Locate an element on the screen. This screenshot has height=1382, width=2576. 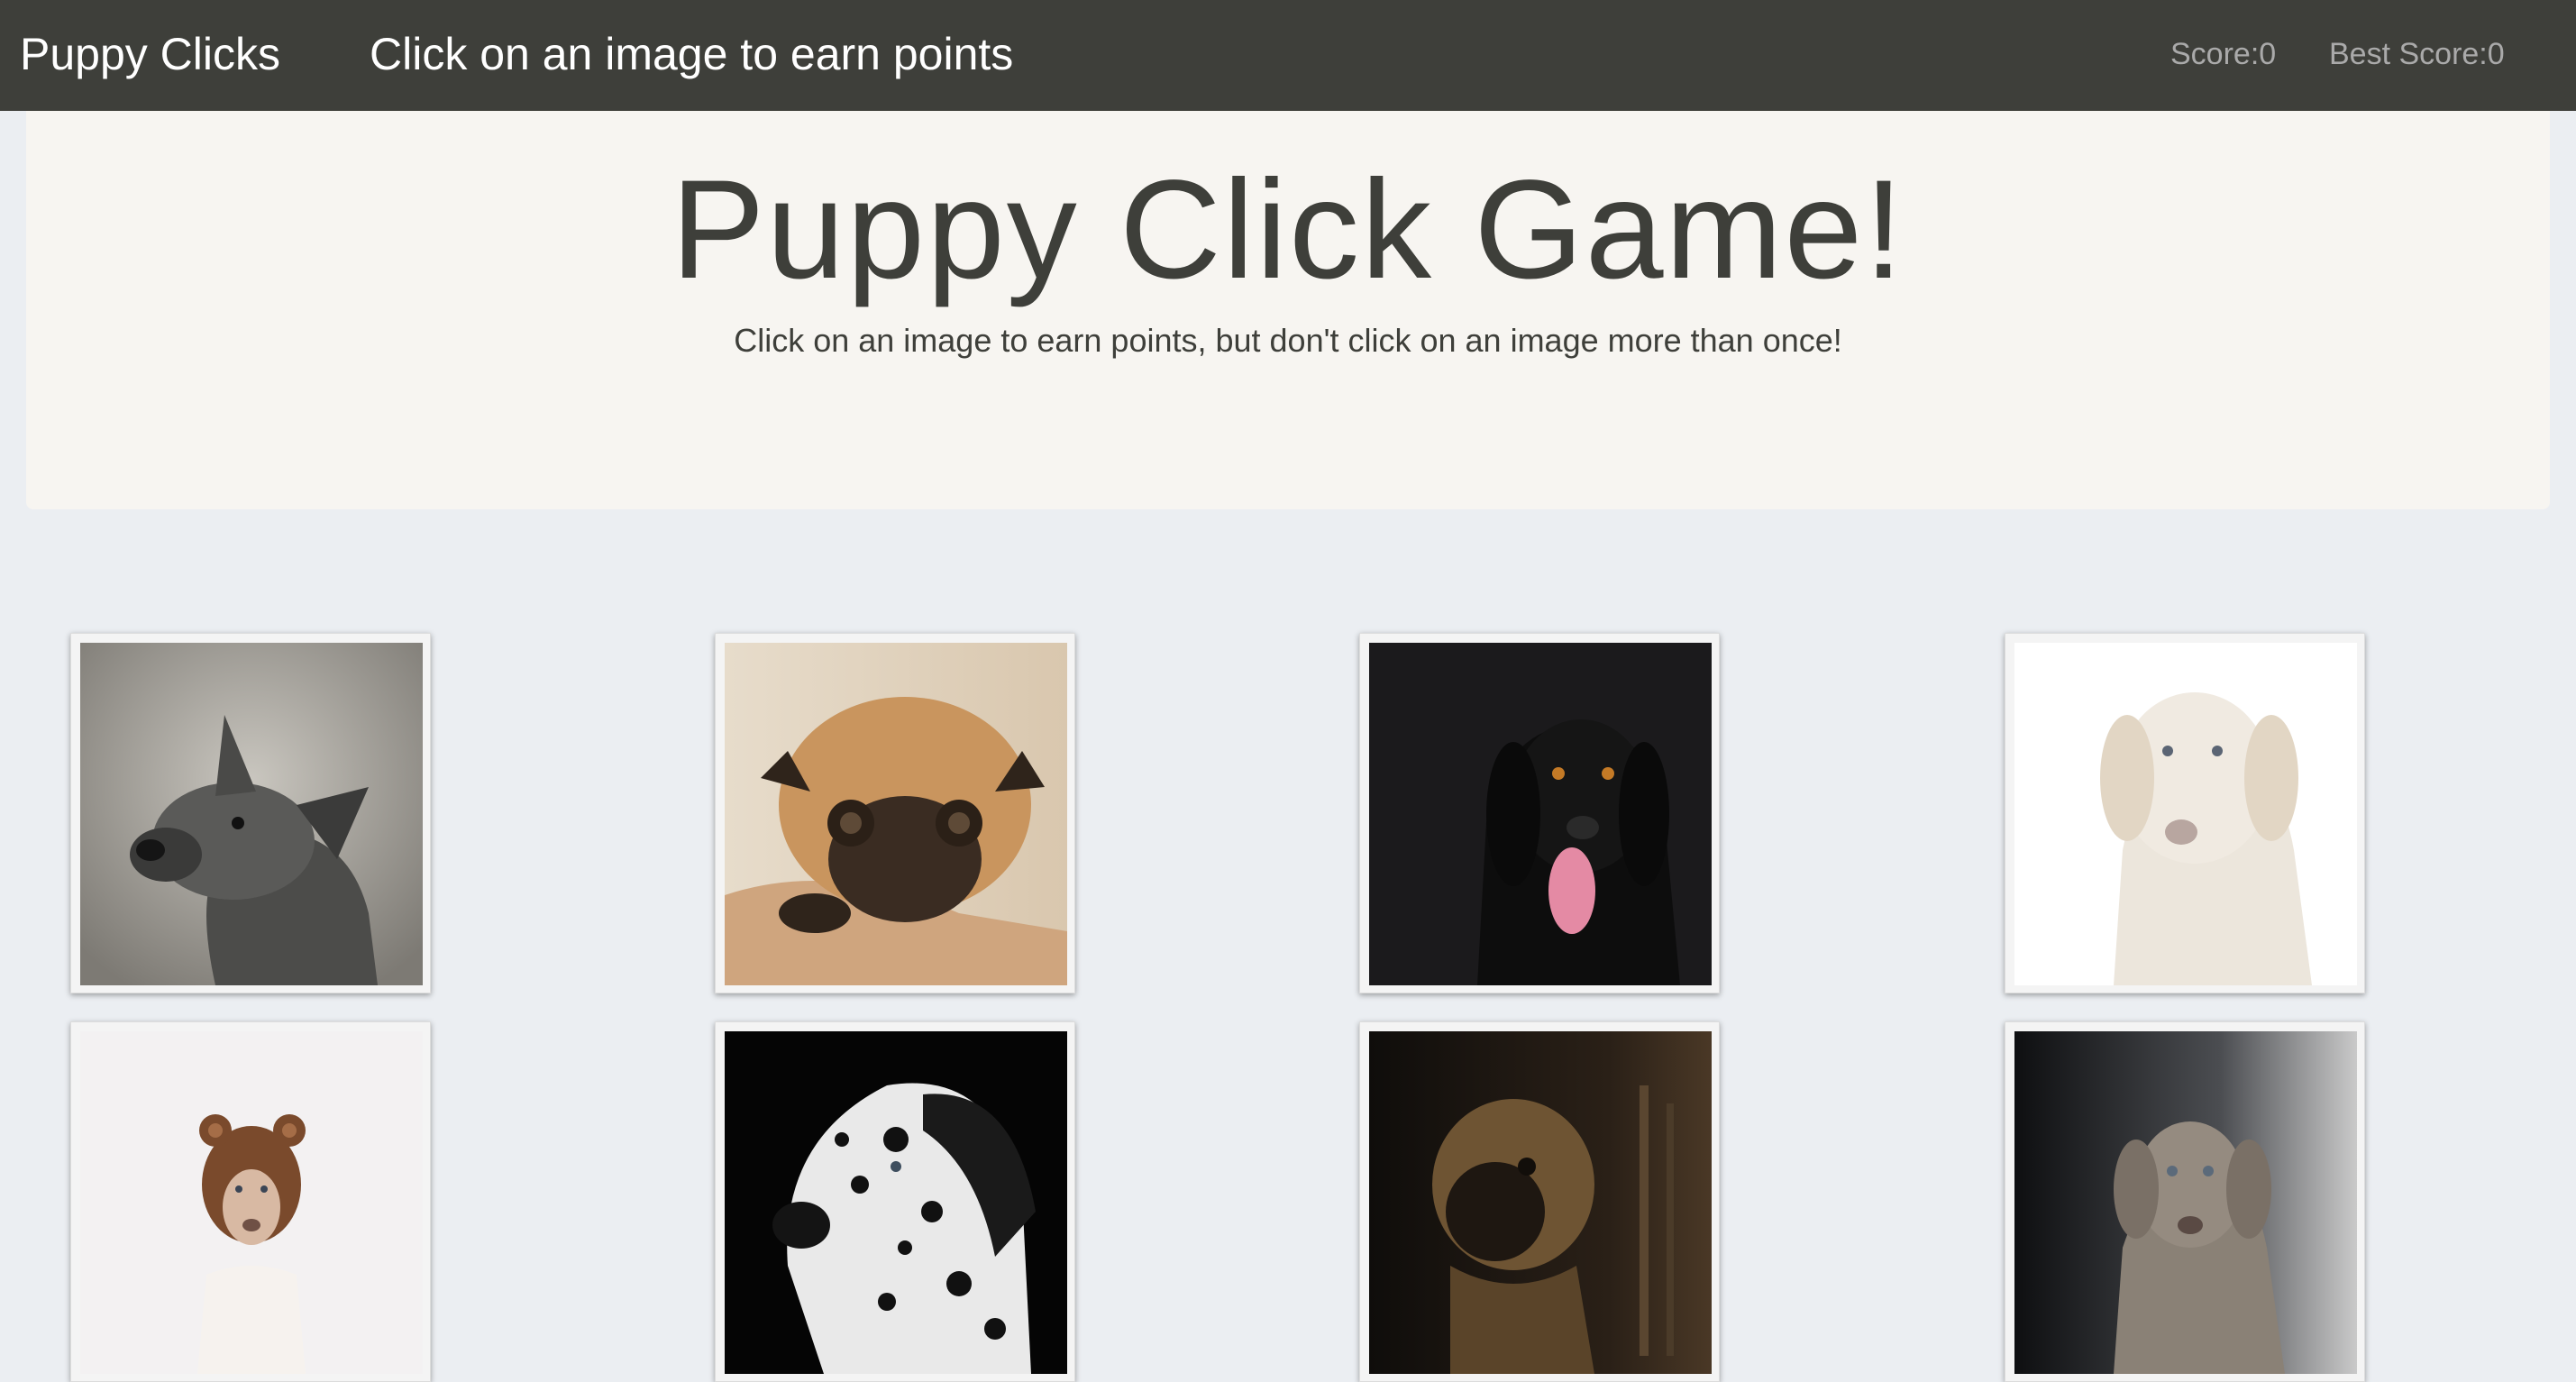
dalmatian-image is located at coordinates (896, 1202).